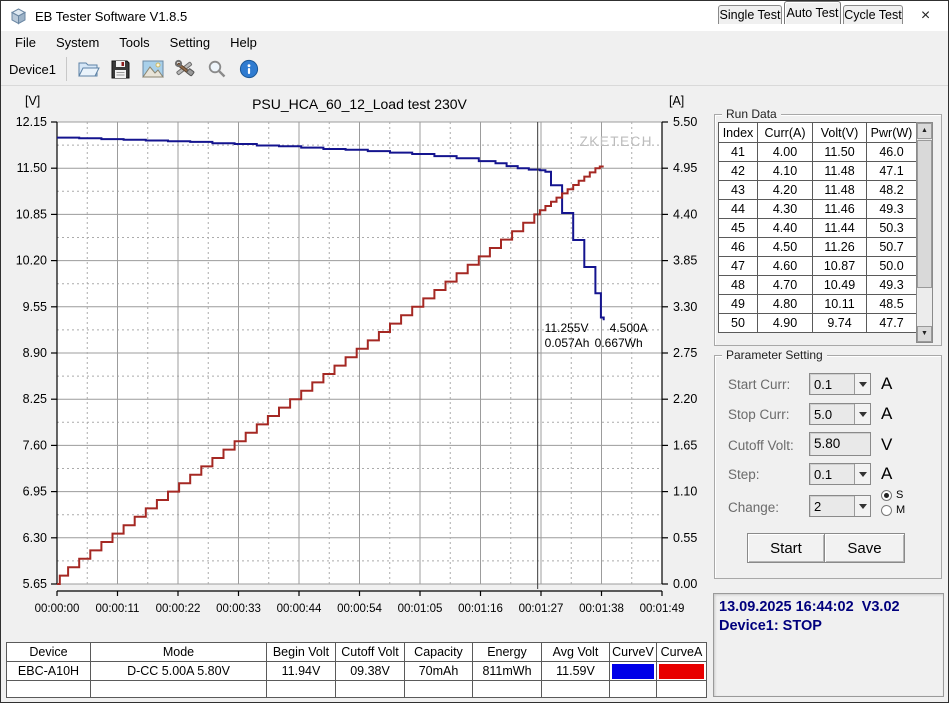 This screenshot has height=703, width=949. I want to click on left-tick-label: 12.15, so click(31, 122).